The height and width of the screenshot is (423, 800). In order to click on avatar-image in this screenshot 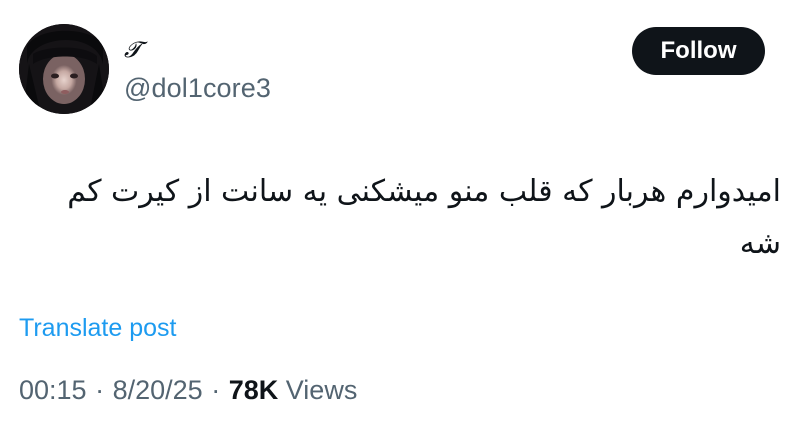, I will do `click(64, 69)`.